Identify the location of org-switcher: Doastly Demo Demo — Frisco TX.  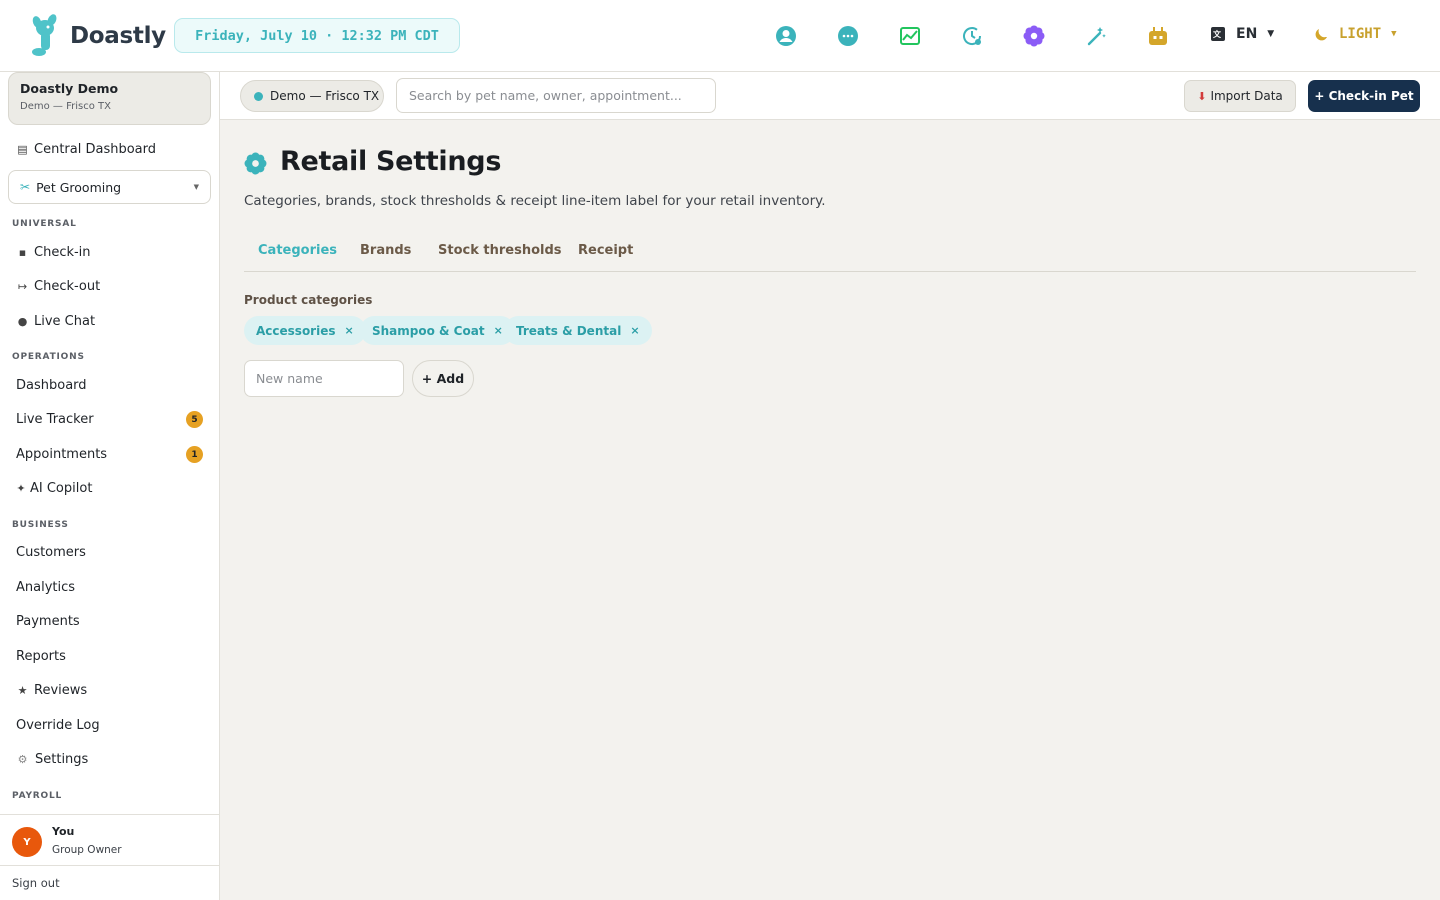
(109, 98).